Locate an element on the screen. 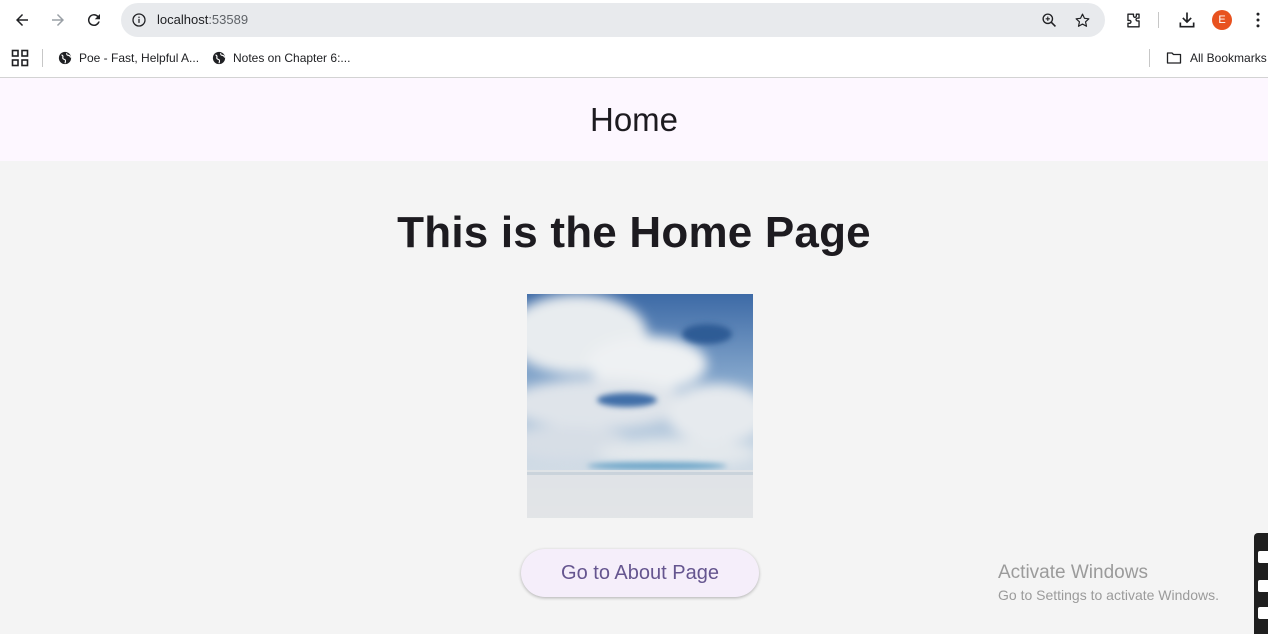 The image size is (1268, 634). watermark-subtitle: Go to Settings to activate Windows. is located at coordinates (1108, 595).